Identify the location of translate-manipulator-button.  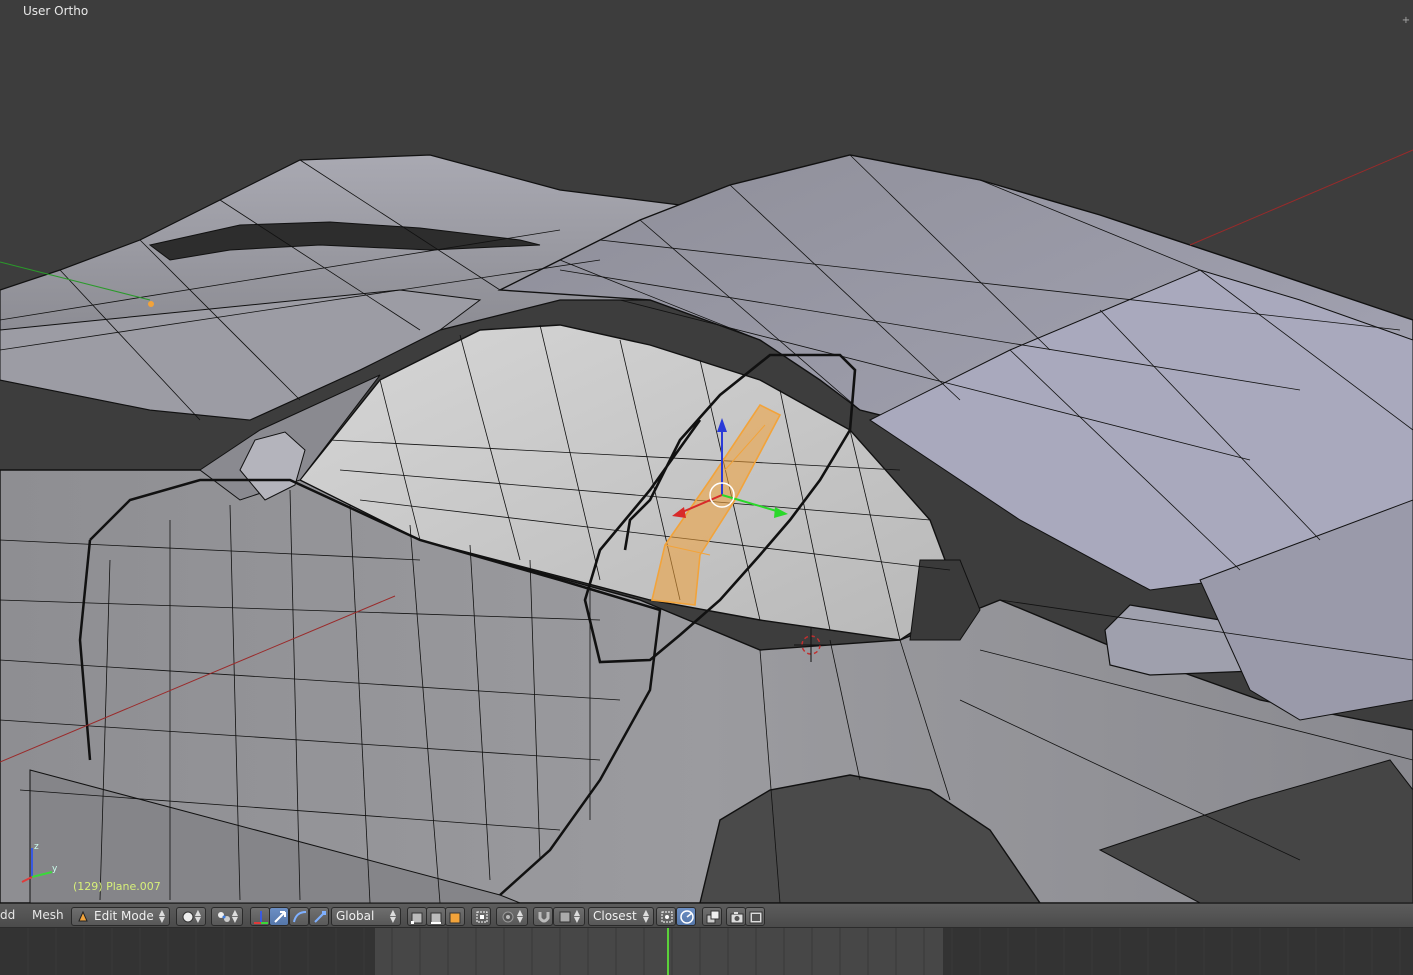
(279, 916).